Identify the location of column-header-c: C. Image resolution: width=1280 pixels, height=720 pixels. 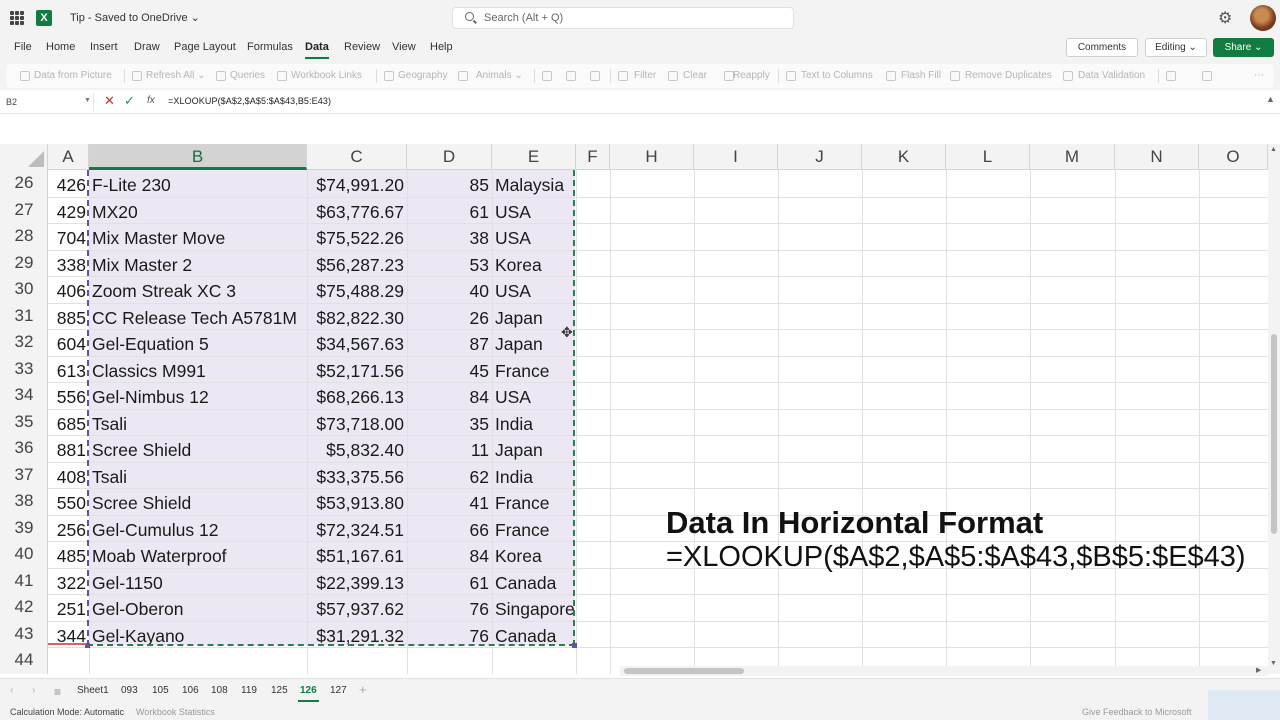
(357, 157).